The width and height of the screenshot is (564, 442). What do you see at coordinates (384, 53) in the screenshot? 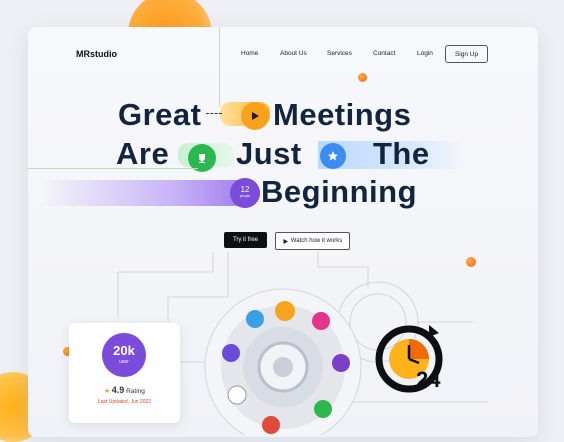
I see `nav-contact: Contact` at bounding box center [384, 53].